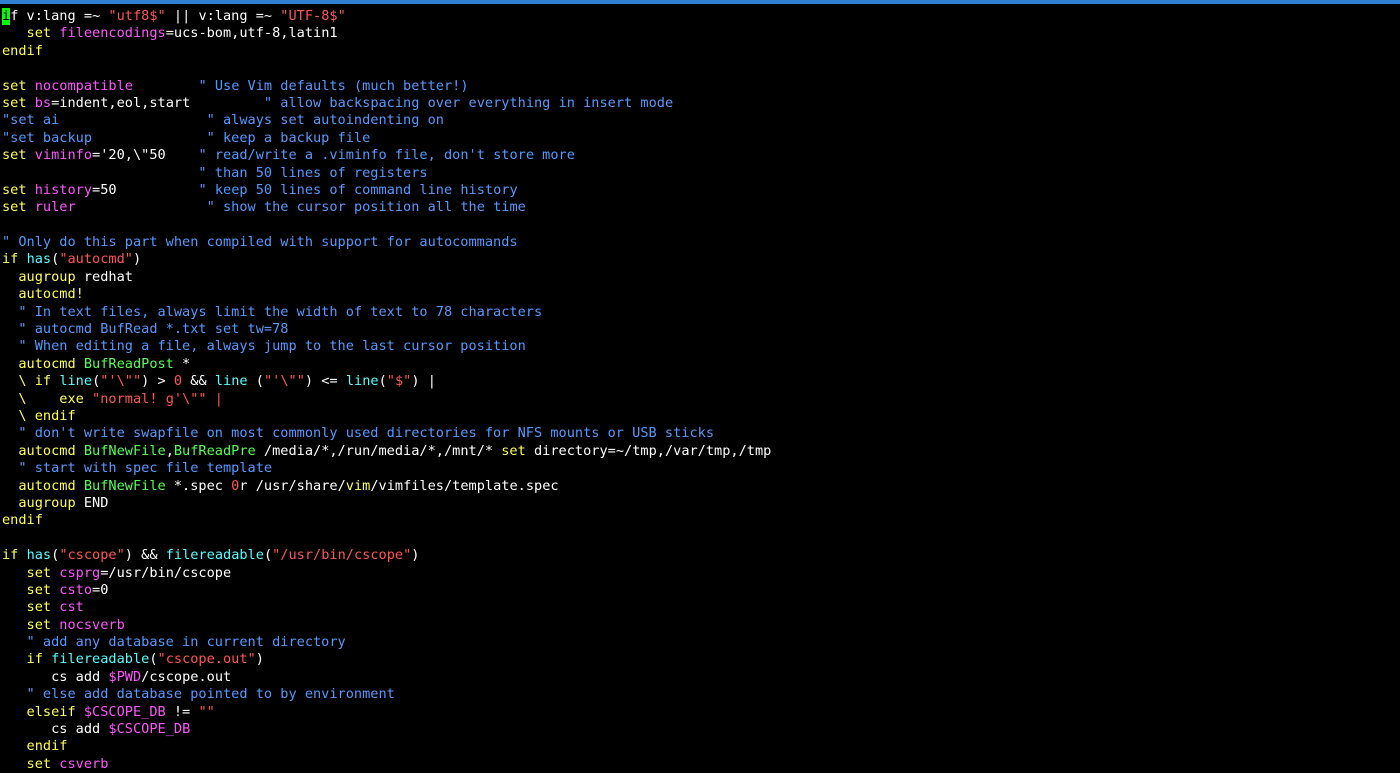  I want to click on code-token: redhat, so click(104, 276).